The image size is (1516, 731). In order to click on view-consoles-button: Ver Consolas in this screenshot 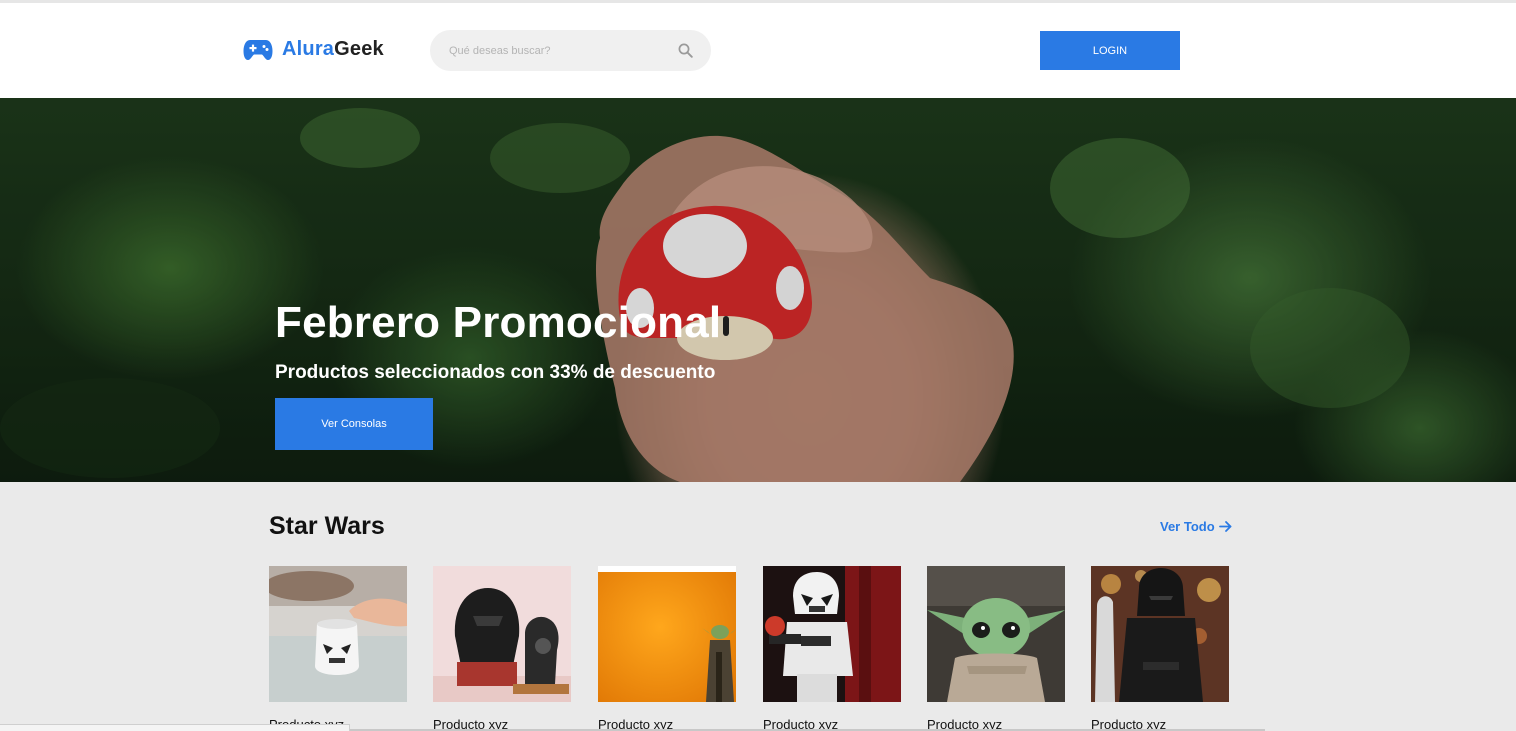, I will do `click(354, 424)`.